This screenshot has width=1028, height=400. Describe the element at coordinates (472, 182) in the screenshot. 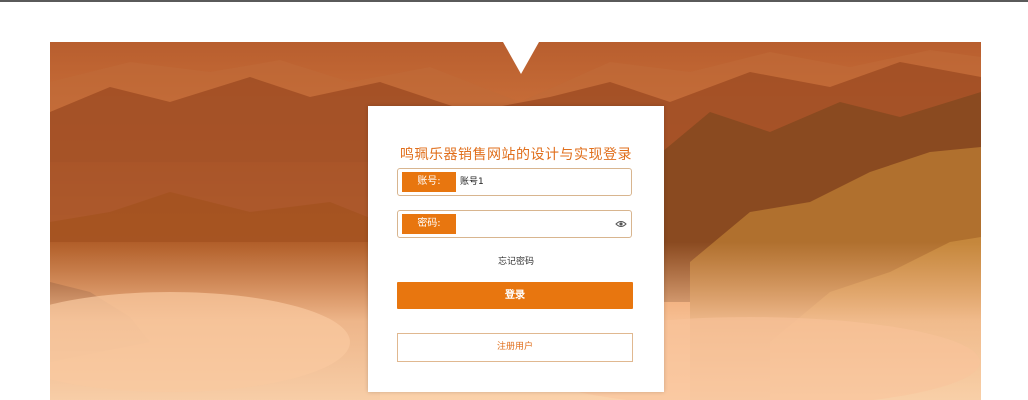

I see `account-input: 账号1` at that location.